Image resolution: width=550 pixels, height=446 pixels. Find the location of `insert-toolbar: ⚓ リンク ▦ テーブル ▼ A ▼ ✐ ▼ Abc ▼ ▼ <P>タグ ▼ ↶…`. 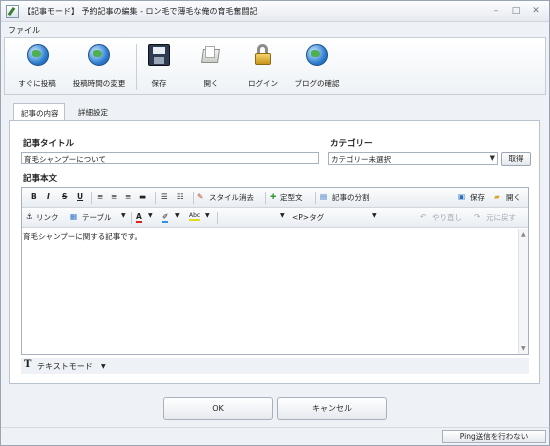

insert-toolbar: ⚓ リンク ▦ テーブル ▼ A ▼ ✐ ▼ Abc ▼ ▼ <P>タグ ▼ ↶… is located at coordinates (275, 218).